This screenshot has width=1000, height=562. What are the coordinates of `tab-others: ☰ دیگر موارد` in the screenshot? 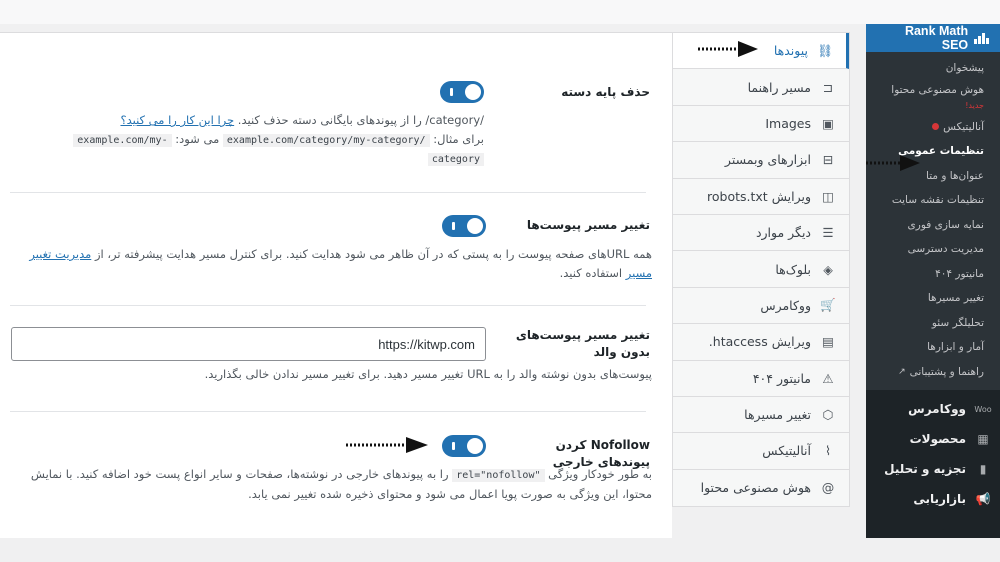 It's located at (761, 233).